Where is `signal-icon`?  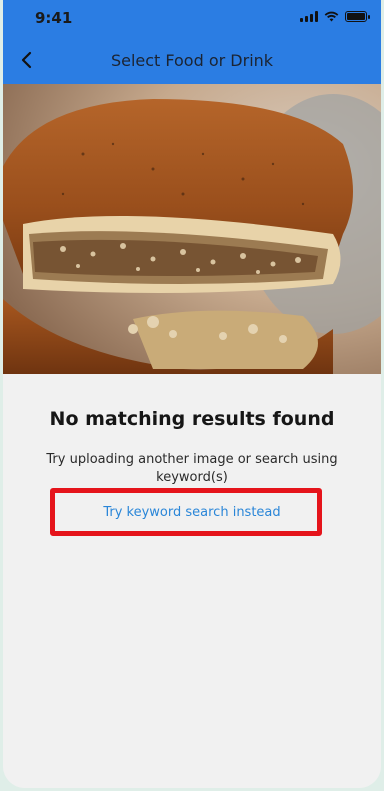 signal-icon is located at coordinates (309, 16).